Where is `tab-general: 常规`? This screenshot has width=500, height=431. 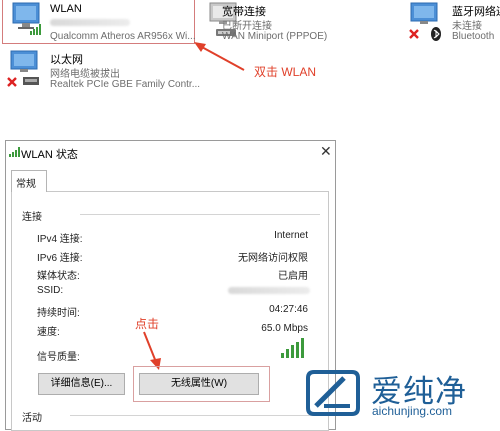 tab-general: 常规 is located at coordinates (29, 181).